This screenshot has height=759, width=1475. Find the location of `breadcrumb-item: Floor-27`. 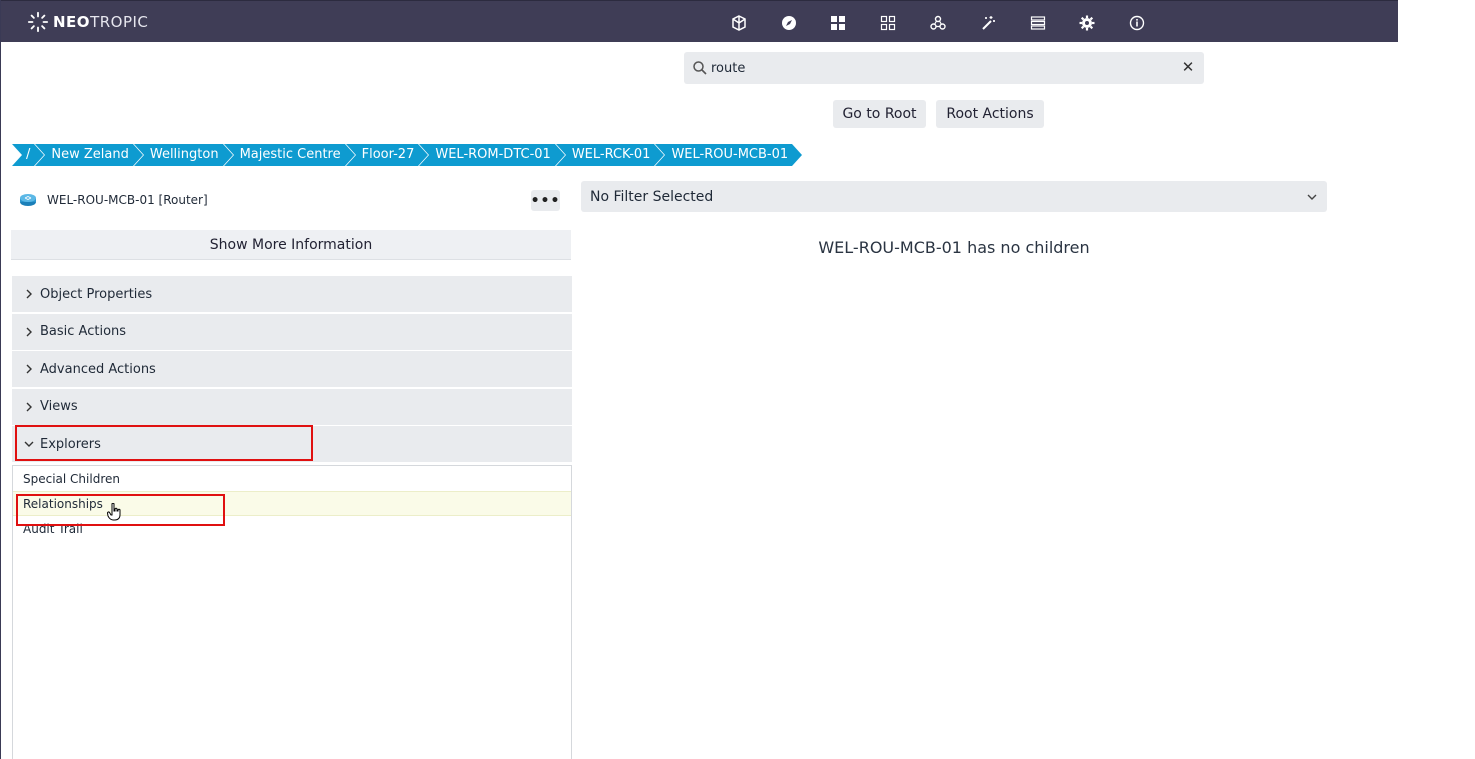

breadcrumb-item: Floor-27 is located at coordinates (387, 155).